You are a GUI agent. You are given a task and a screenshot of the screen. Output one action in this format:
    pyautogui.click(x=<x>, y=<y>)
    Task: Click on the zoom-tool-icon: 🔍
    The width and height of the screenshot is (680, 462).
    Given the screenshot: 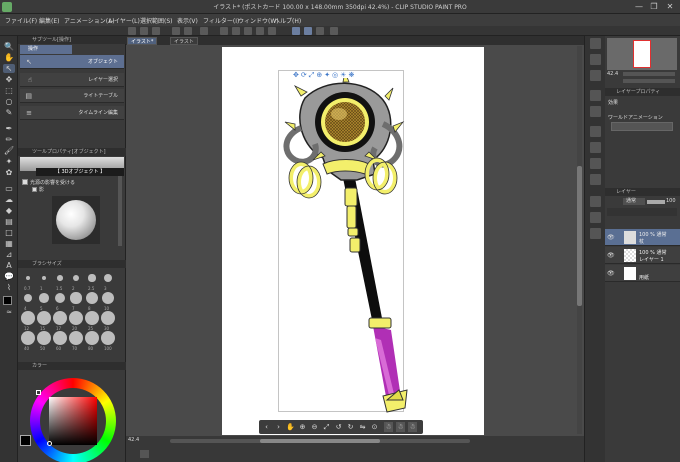 What is the action you would take?
    pyautogui.click(x=9, y=46)
    